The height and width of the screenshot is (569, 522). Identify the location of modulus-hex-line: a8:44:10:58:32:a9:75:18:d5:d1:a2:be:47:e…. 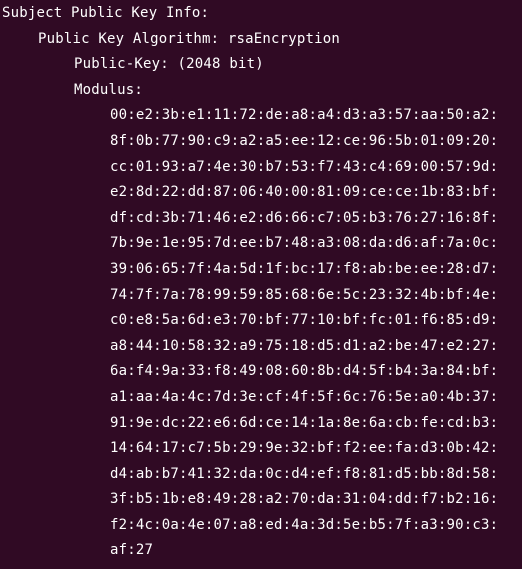
(304, 345).